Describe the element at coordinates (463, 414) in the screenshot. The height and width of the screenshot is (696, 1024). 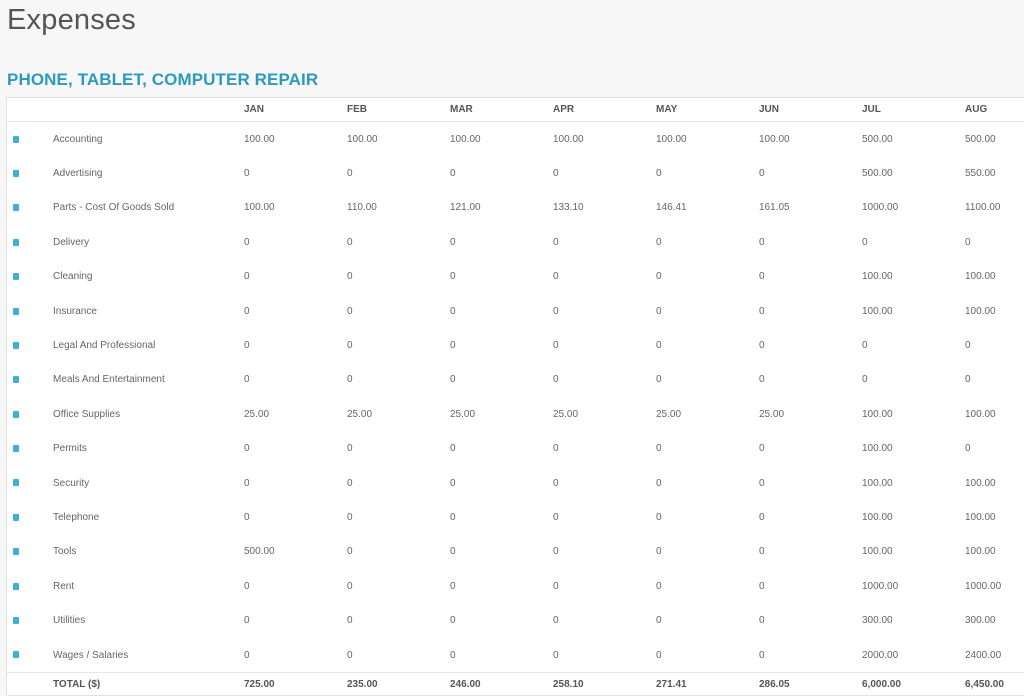
I see `expense-value-mar: 25.00` at that location.